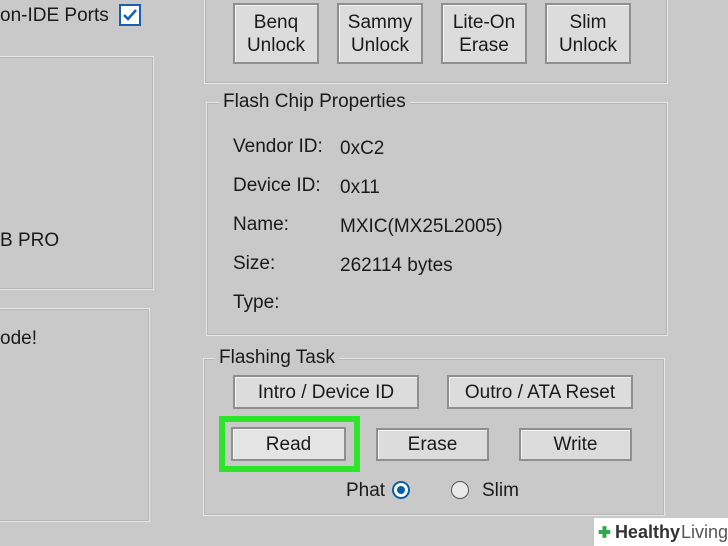 Image resolution: width=728 pixels, height=546 pixels. What do you see at coordinates (360, 187) in the screenshot?
I see `device-id-value: 0x11` at bounding box center [360, 187].